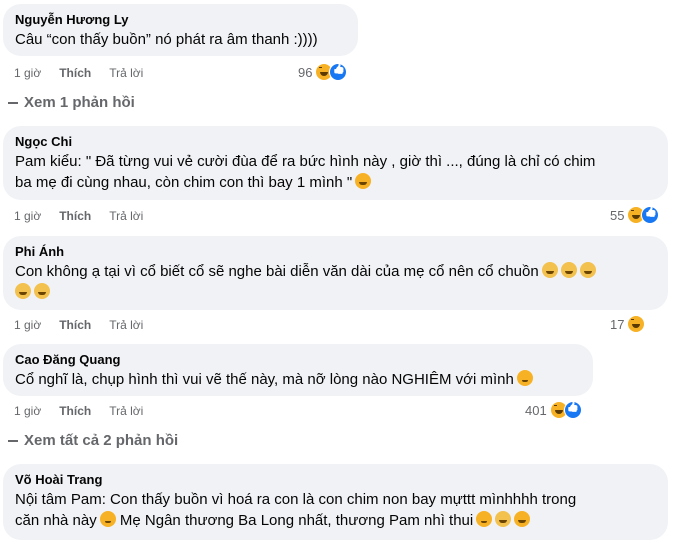  What do you see at coordinates (617, 215) in the screenshot?
I see `reaction-count: 55` at bounding box center [617, 215].